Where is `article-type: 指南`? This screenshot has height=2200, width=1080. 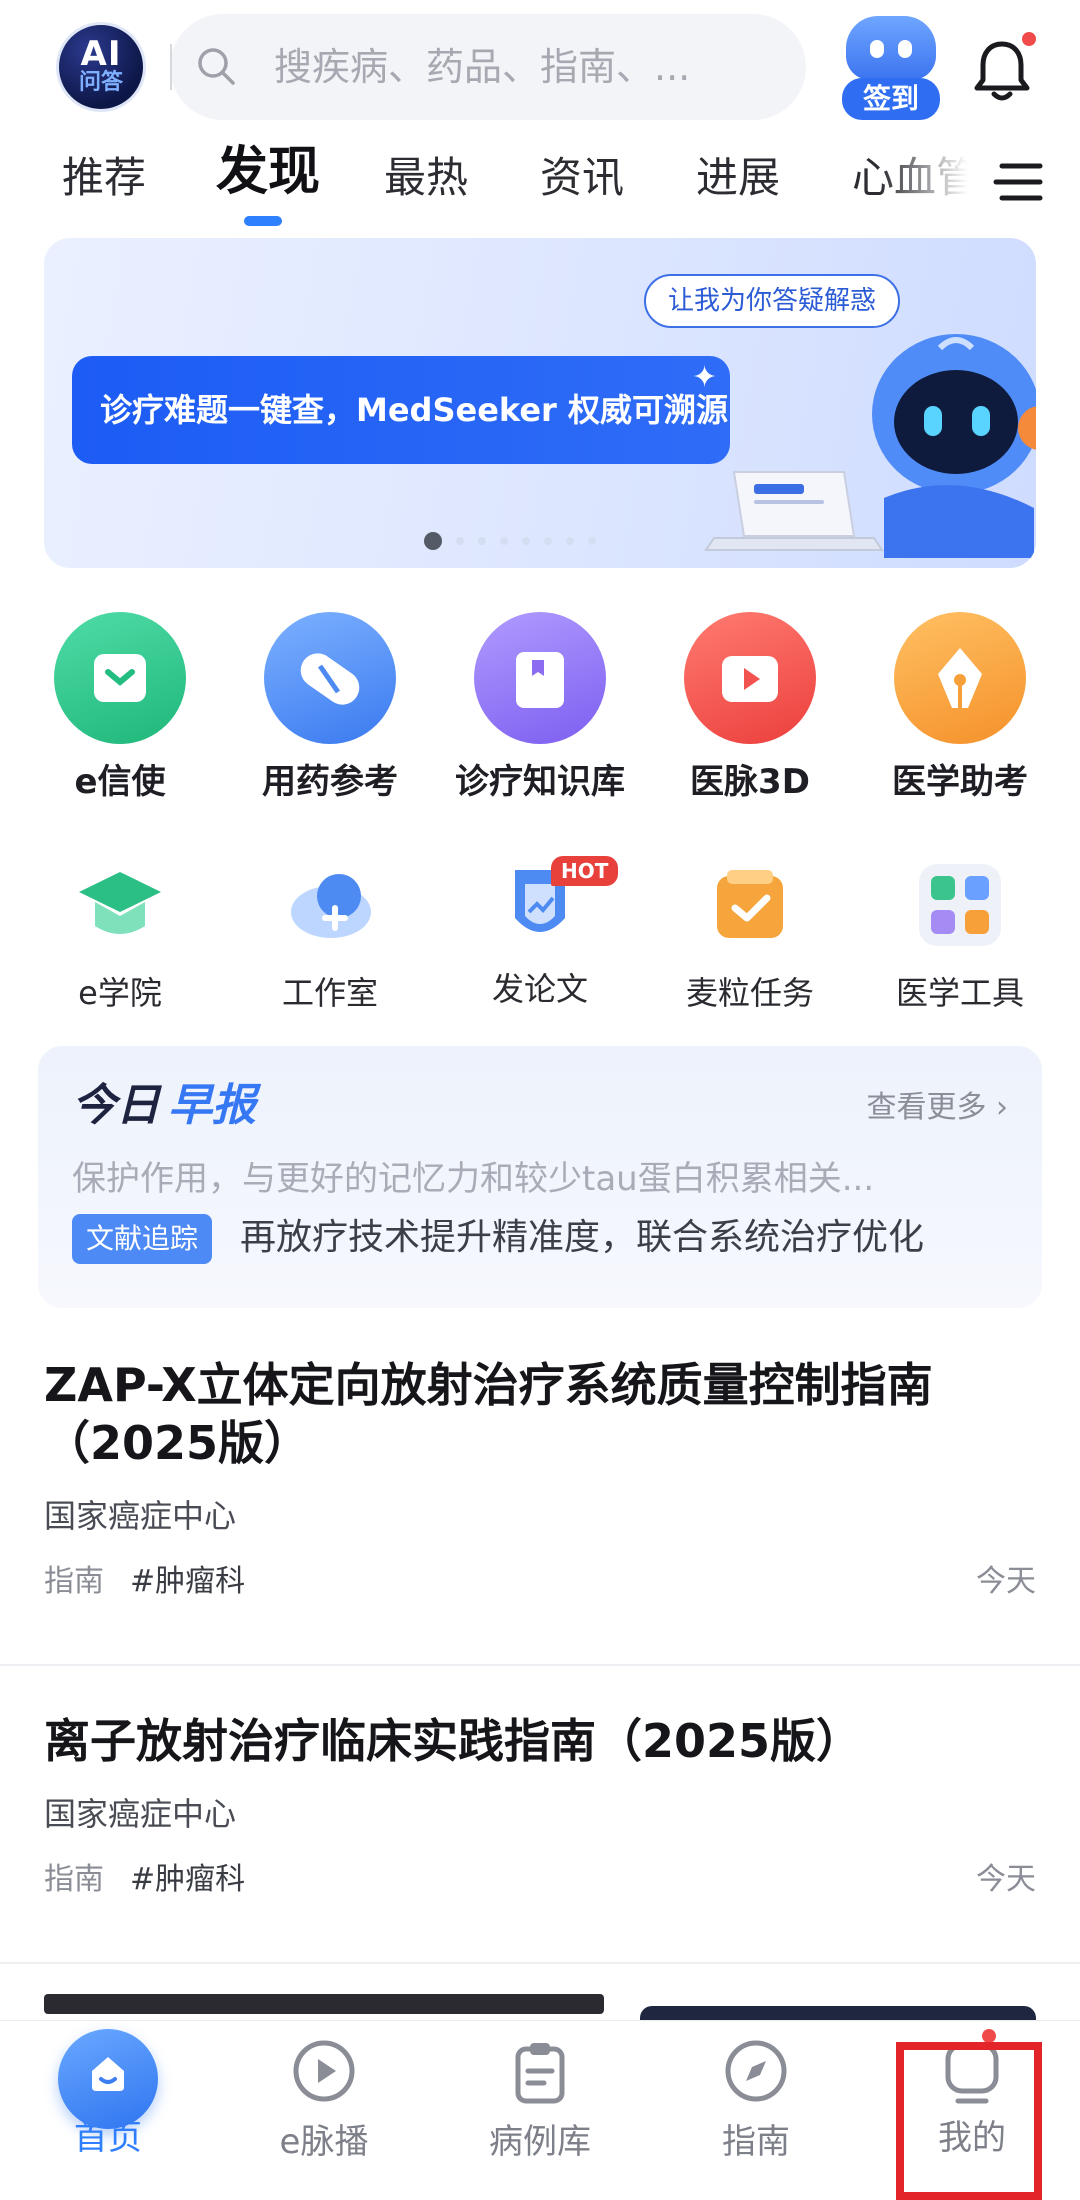 article-type: 指南 is located at coordinates (74, 1879).